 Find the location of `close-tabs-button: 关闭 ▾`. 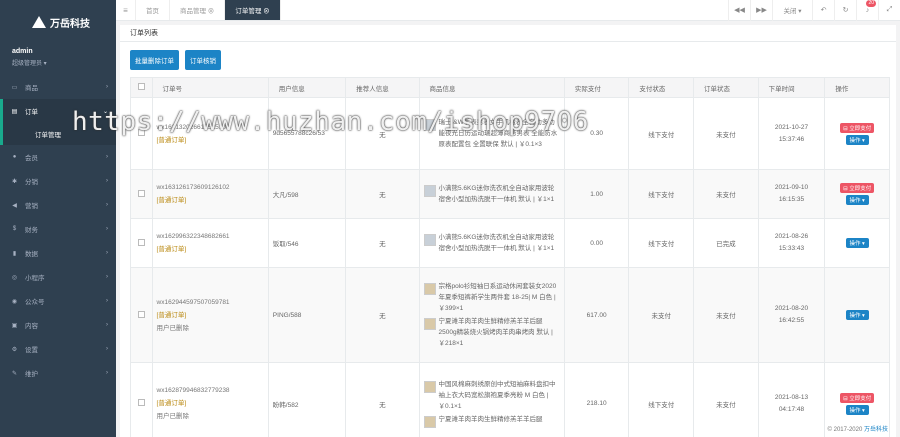

close-tabs-button: 关闭 ▾ is located at coordinates (792, 10).